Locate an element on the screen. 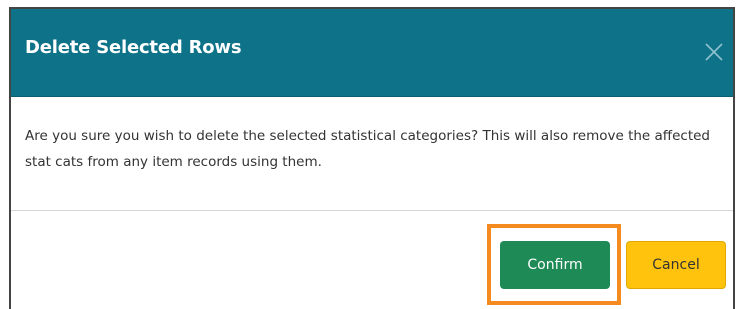 The width and height of the screenshot is (741, 309). close-icon is located at coordinates (714, 52).